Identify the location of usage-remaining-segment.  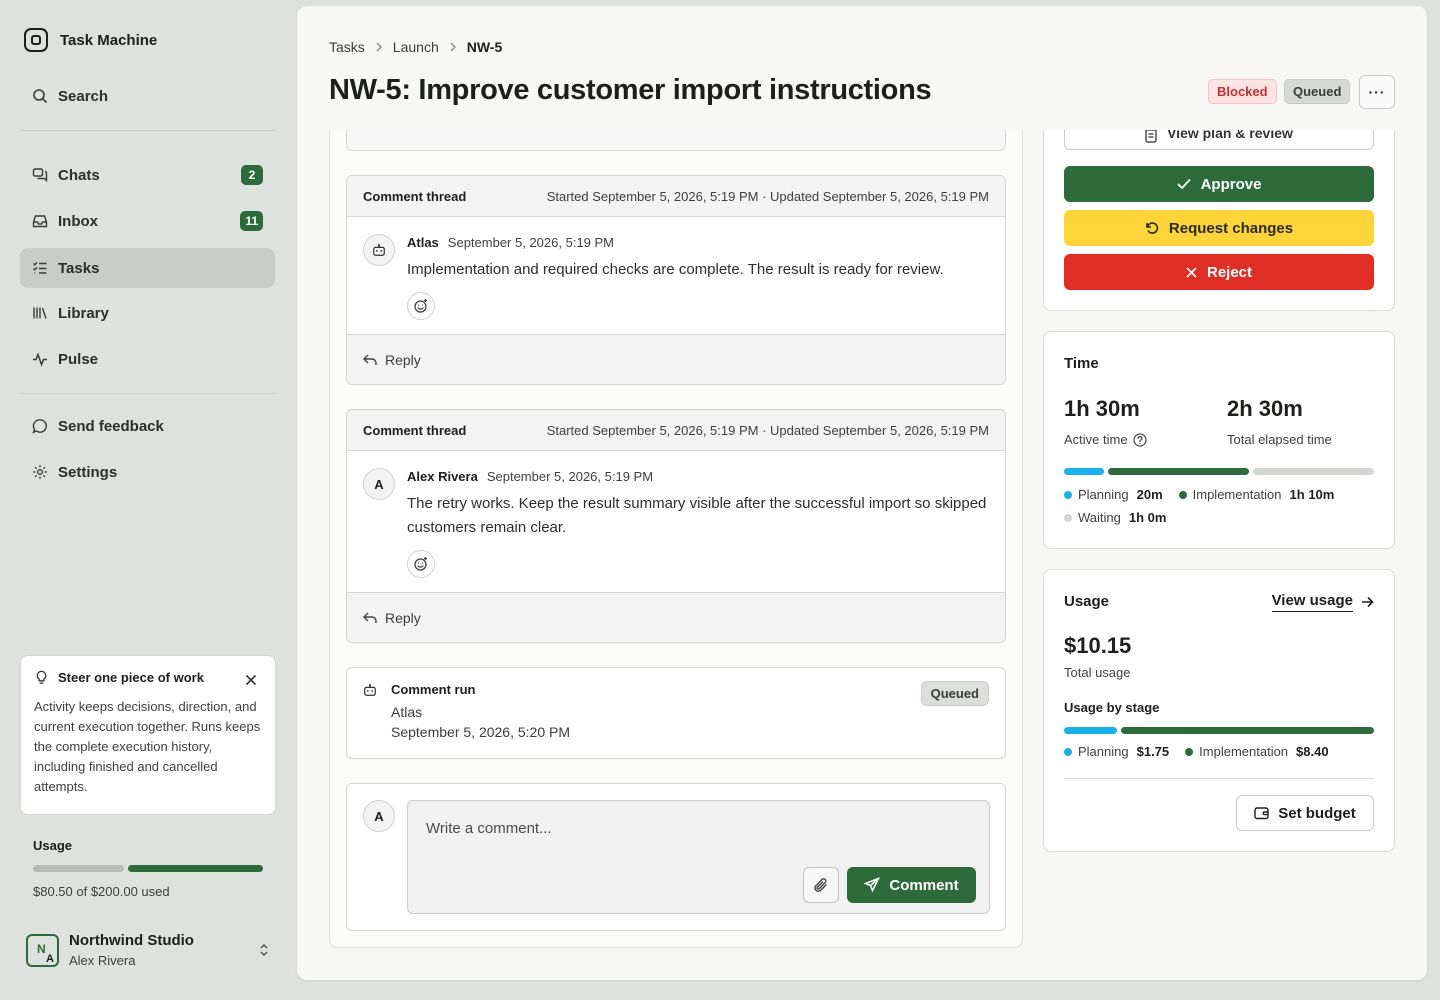
(195, 868).